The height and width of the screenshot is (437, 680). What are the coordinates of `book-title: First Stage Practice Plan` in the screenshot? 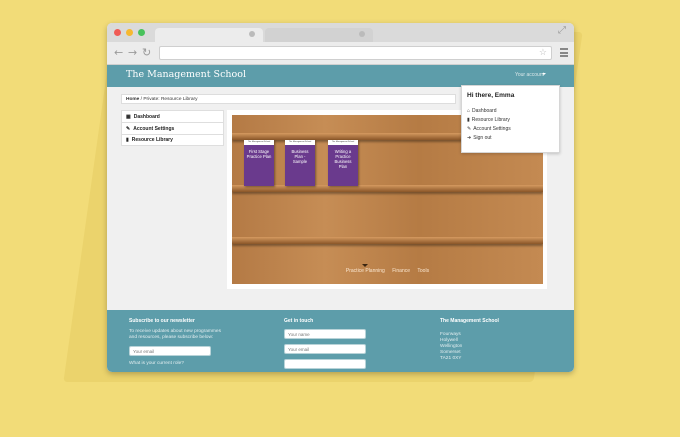 It's located at (259, 154).